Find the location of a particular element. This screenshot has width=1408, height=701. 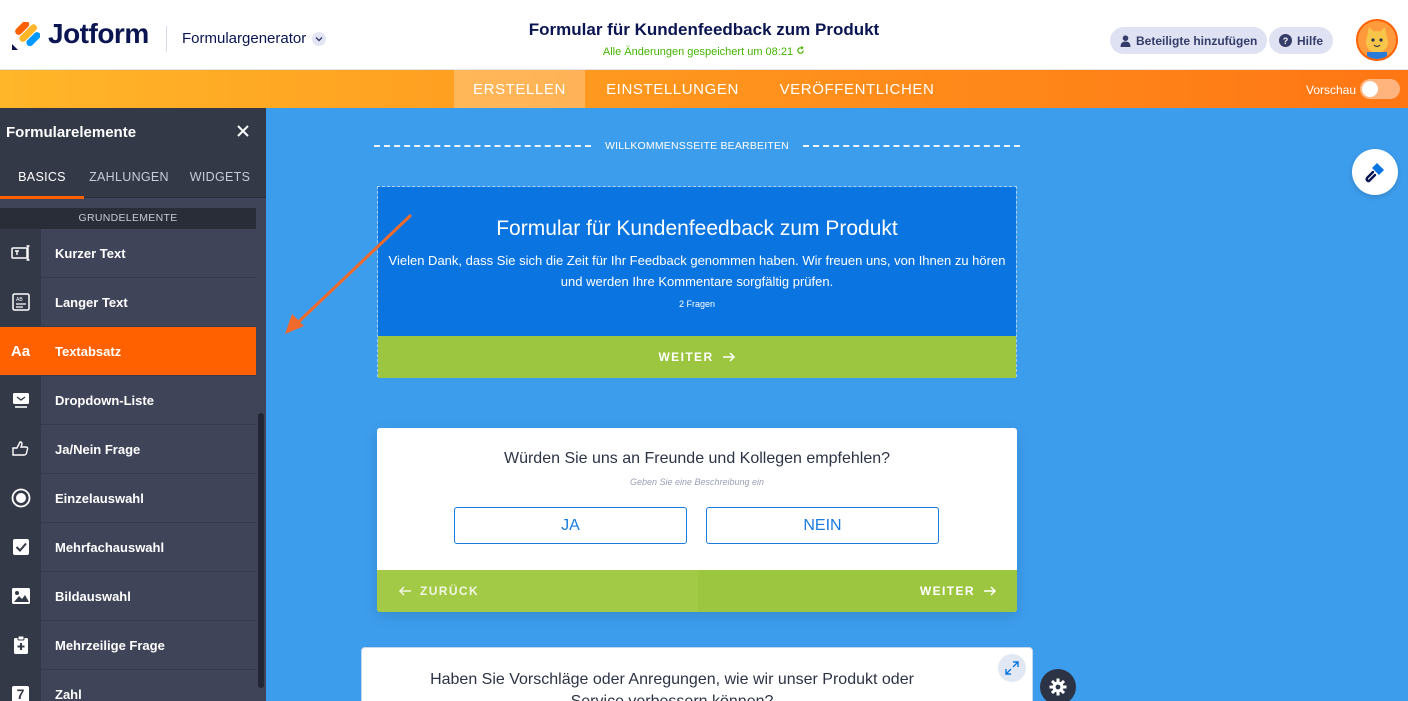

element-long-text: AB Langer Text is located at coordinates (128, 302).